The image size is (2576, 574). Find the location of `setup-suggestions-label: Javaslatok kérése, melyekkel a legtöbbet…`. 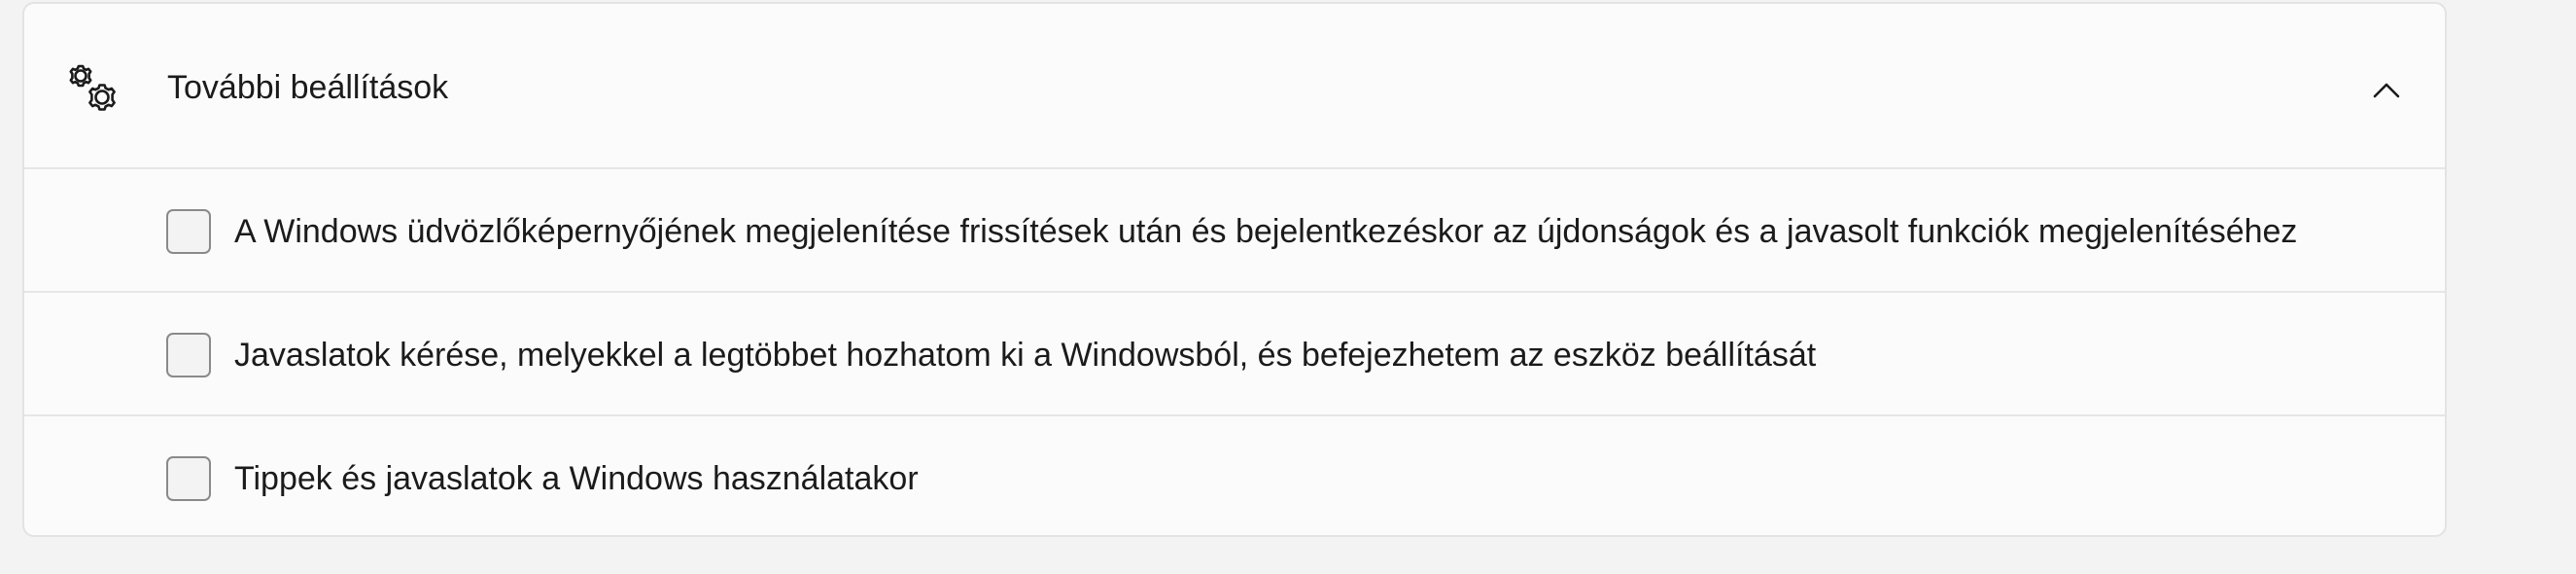

setup-suggestions-label: Javaslatok kérése, melyekkel a legtöbbet… is located at coordinates (1025, 355).